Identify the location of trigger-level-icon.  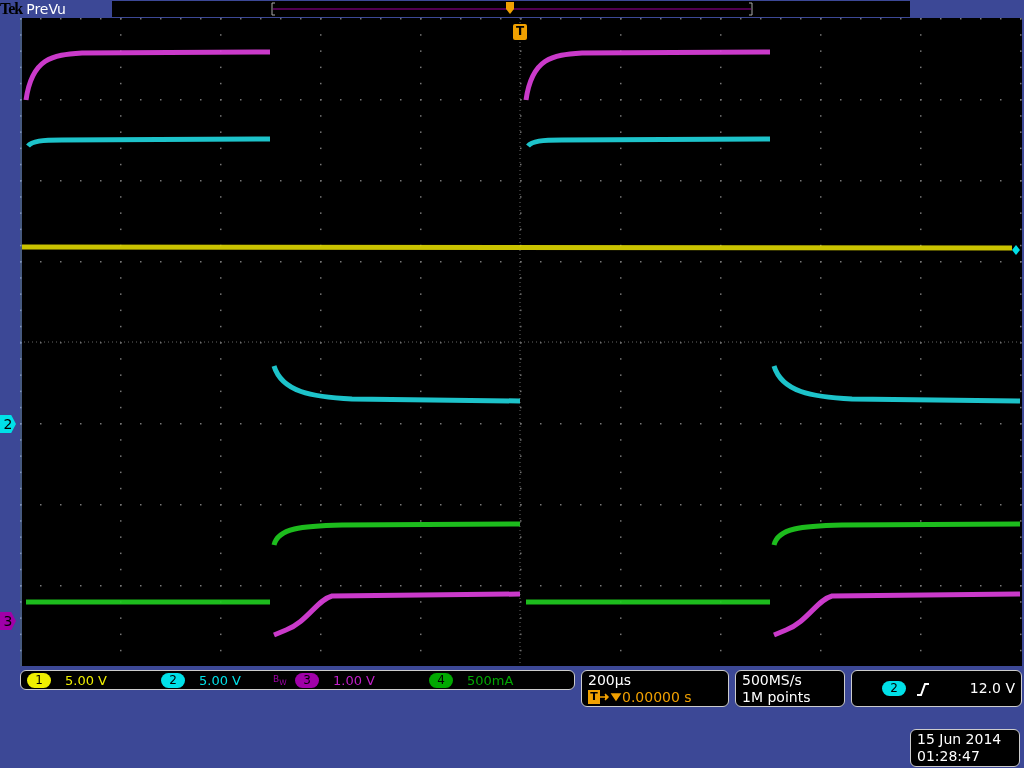
(1016, 250).